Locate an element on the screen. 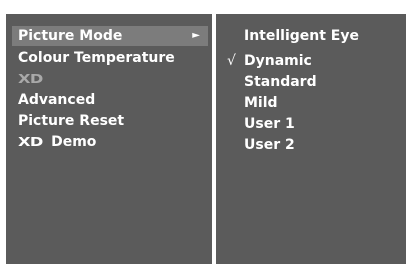 This screenshot has width=409, height=280. menu-item-xd-demo: XD Demo is located at coordinates (57, 142).